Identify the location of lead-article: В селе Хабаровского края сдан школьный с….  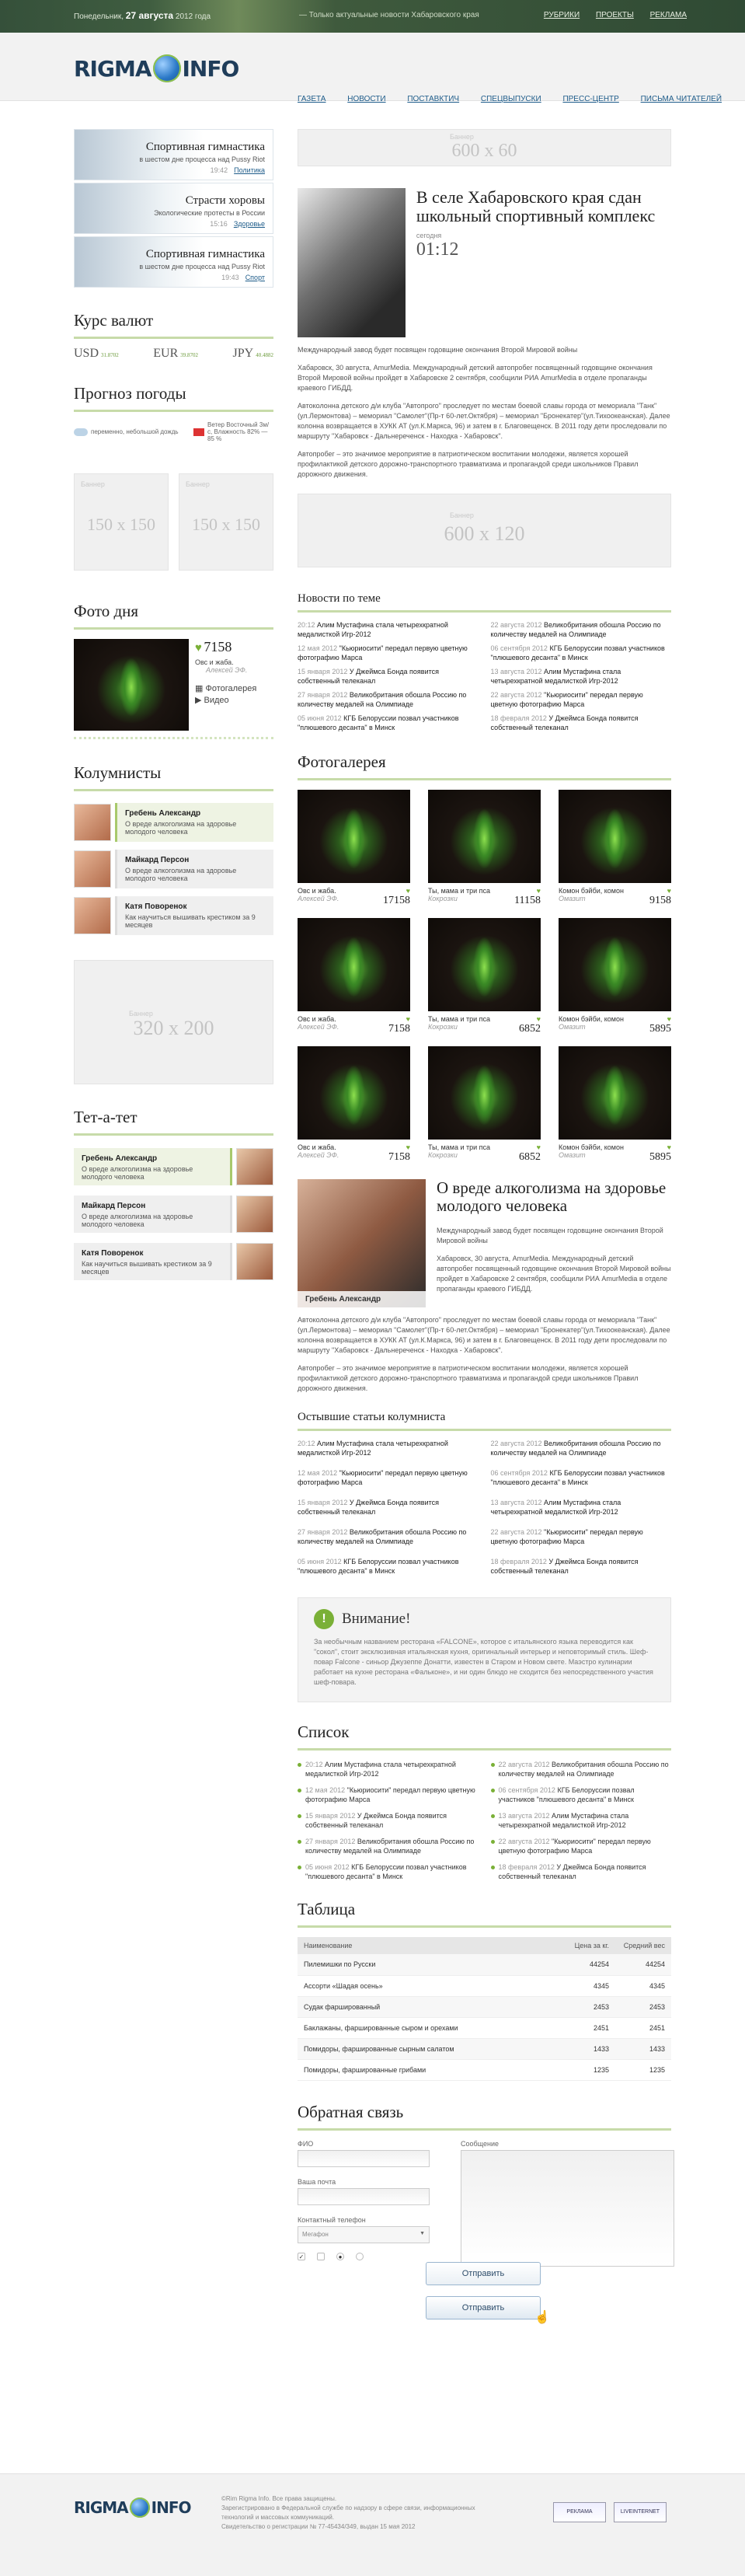
(485, 263).